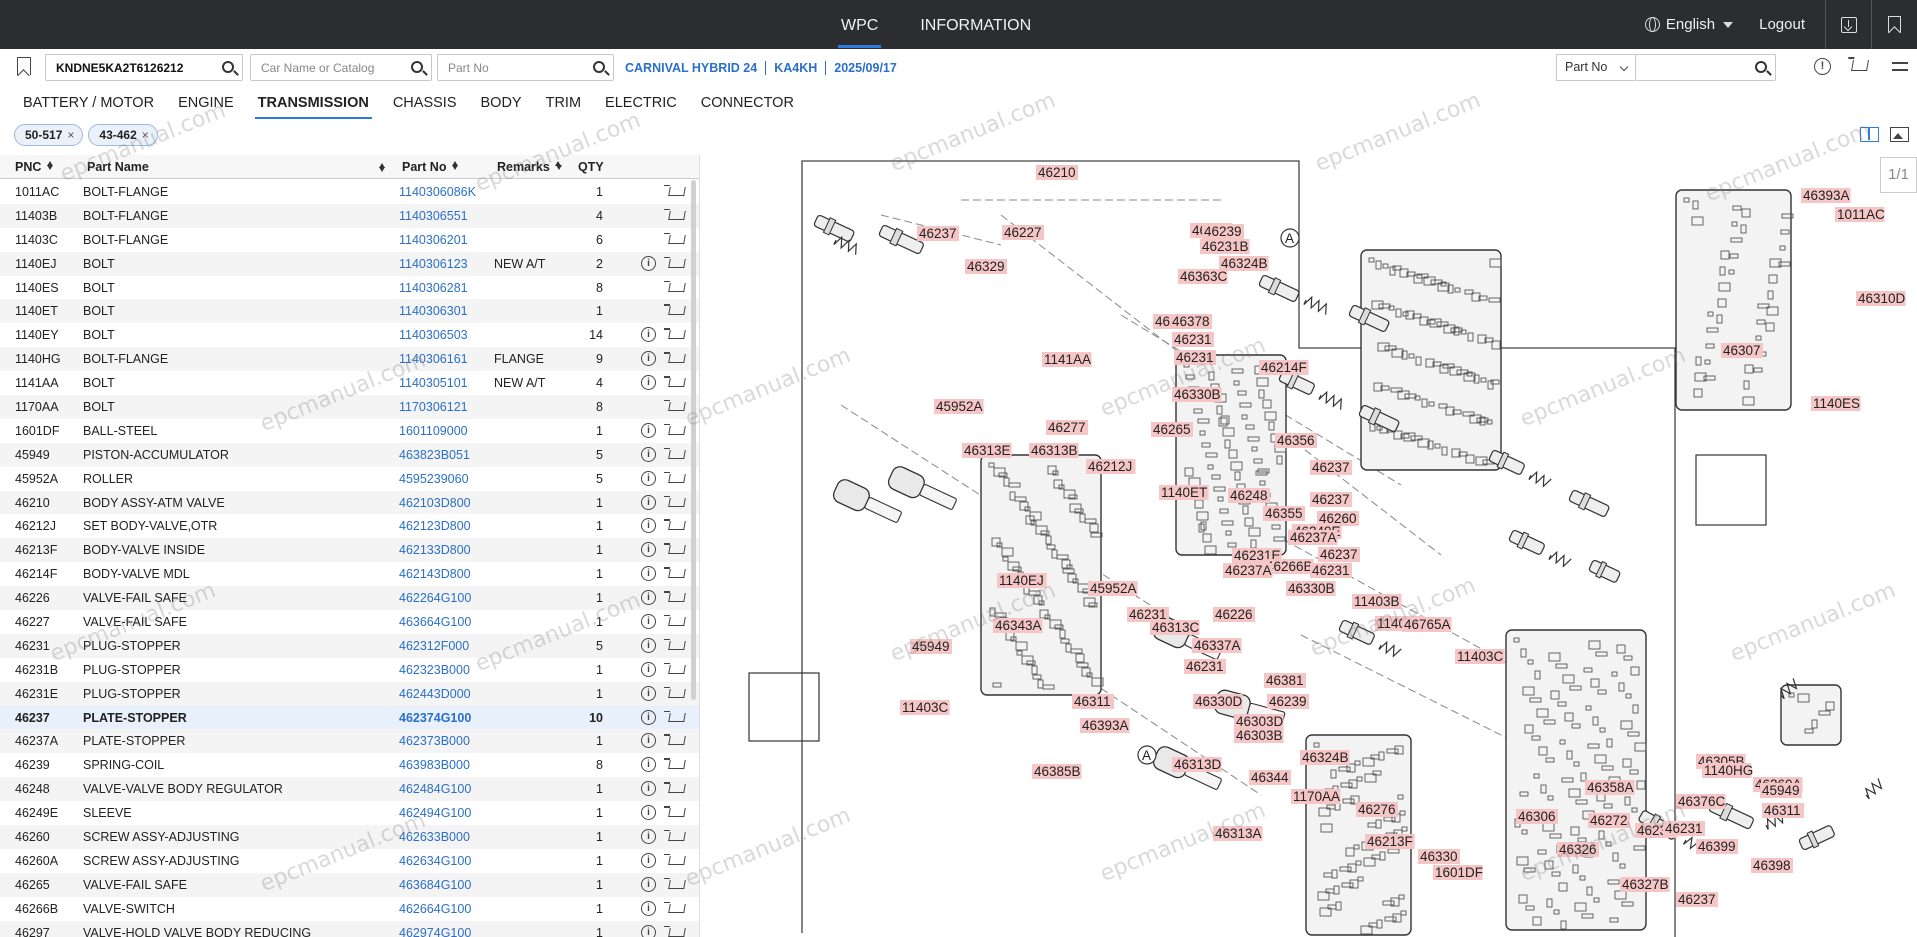 This screenshot has height=937, width=1917. Describe the element at coordinates (1023, 232) in the screenshot. I see `diagram-label: 46227` at that location.